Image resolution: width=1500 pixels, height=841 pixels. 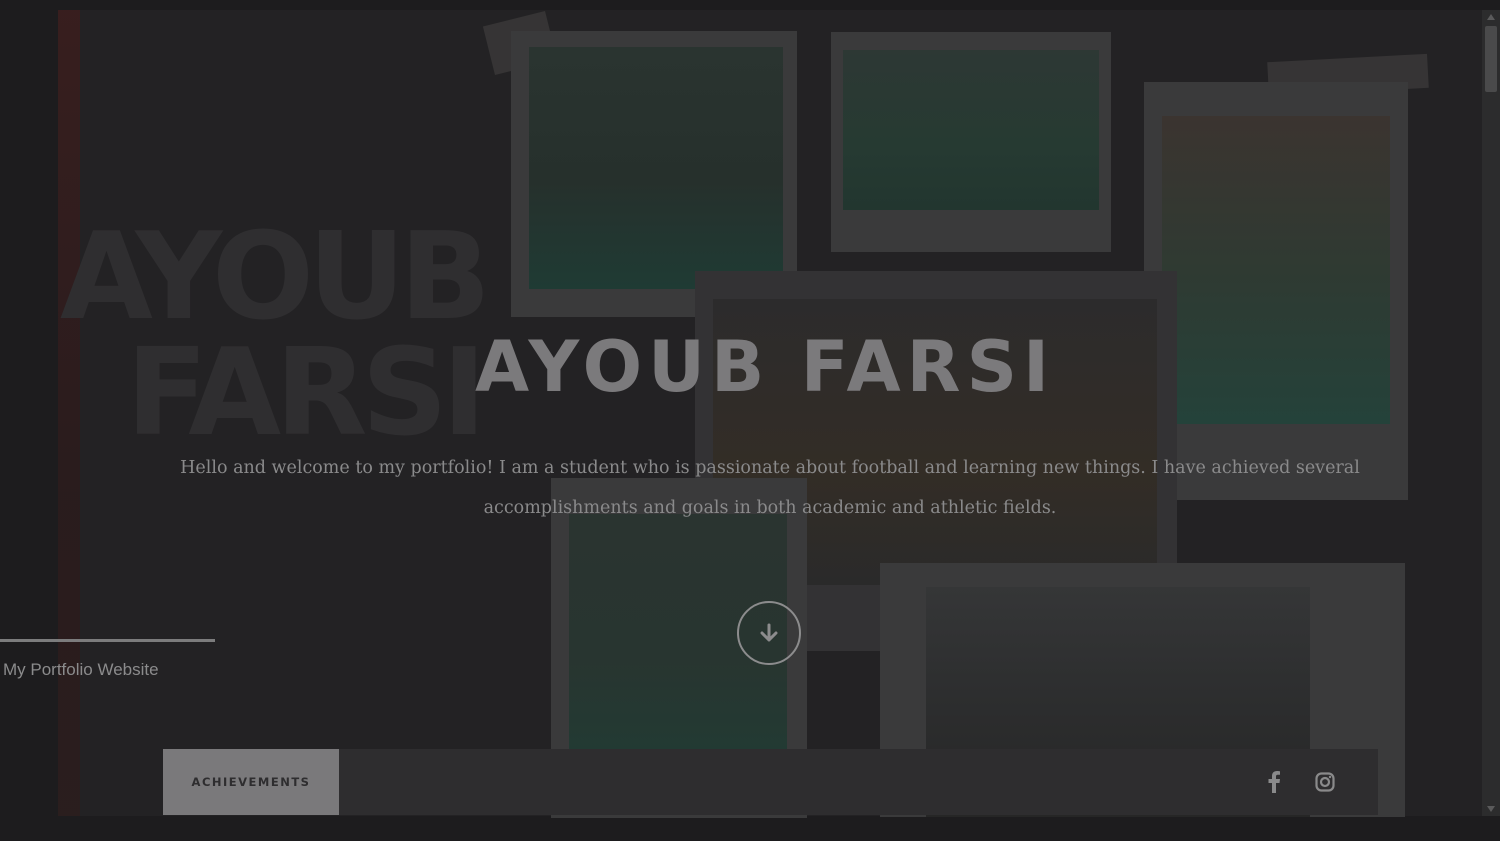 I want to click on background-name-line1: AYOUB, so click(x=275, y=277).